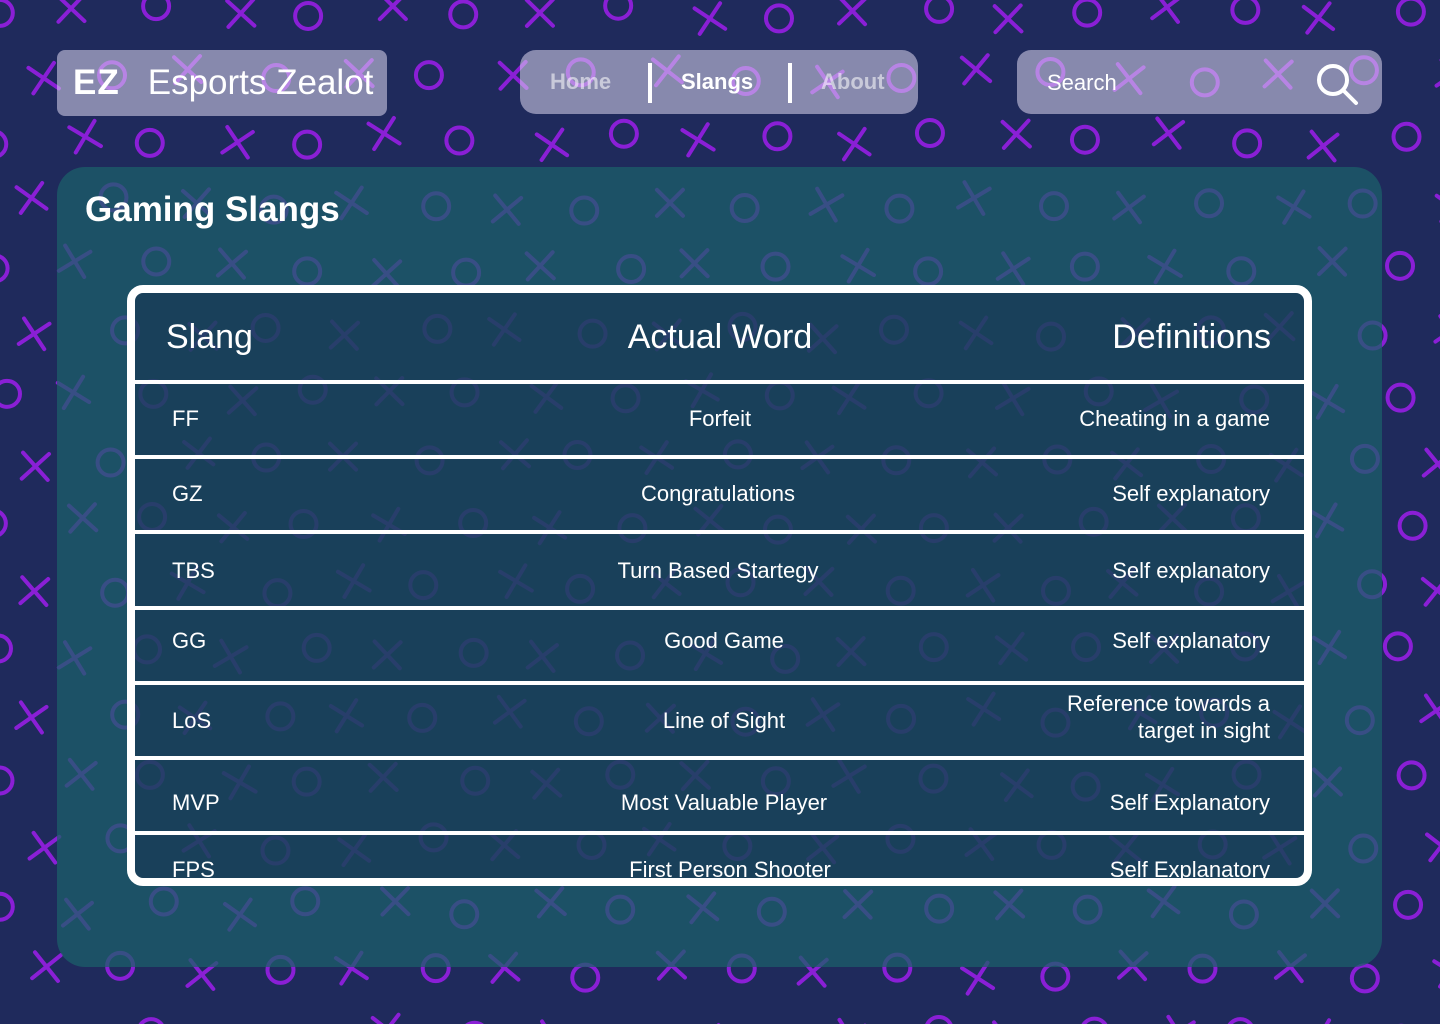 Image resolution: width=1440 pixels, height=1024 pixels. What do you see at coordinates (193, 570) in the screenshot?
I see `cell-slang: TBS` at bounding box center [193, 570].